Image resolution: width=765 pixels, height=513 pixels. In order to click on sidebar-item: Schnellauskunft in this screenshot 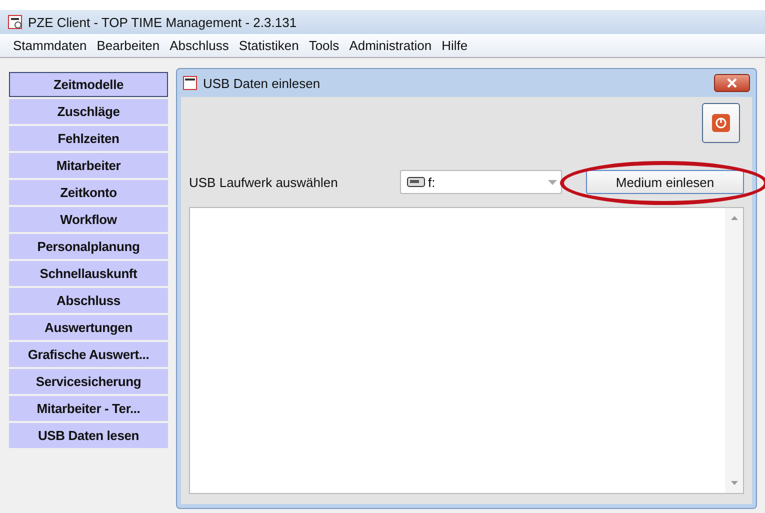, I will do `click(88, 273)`.